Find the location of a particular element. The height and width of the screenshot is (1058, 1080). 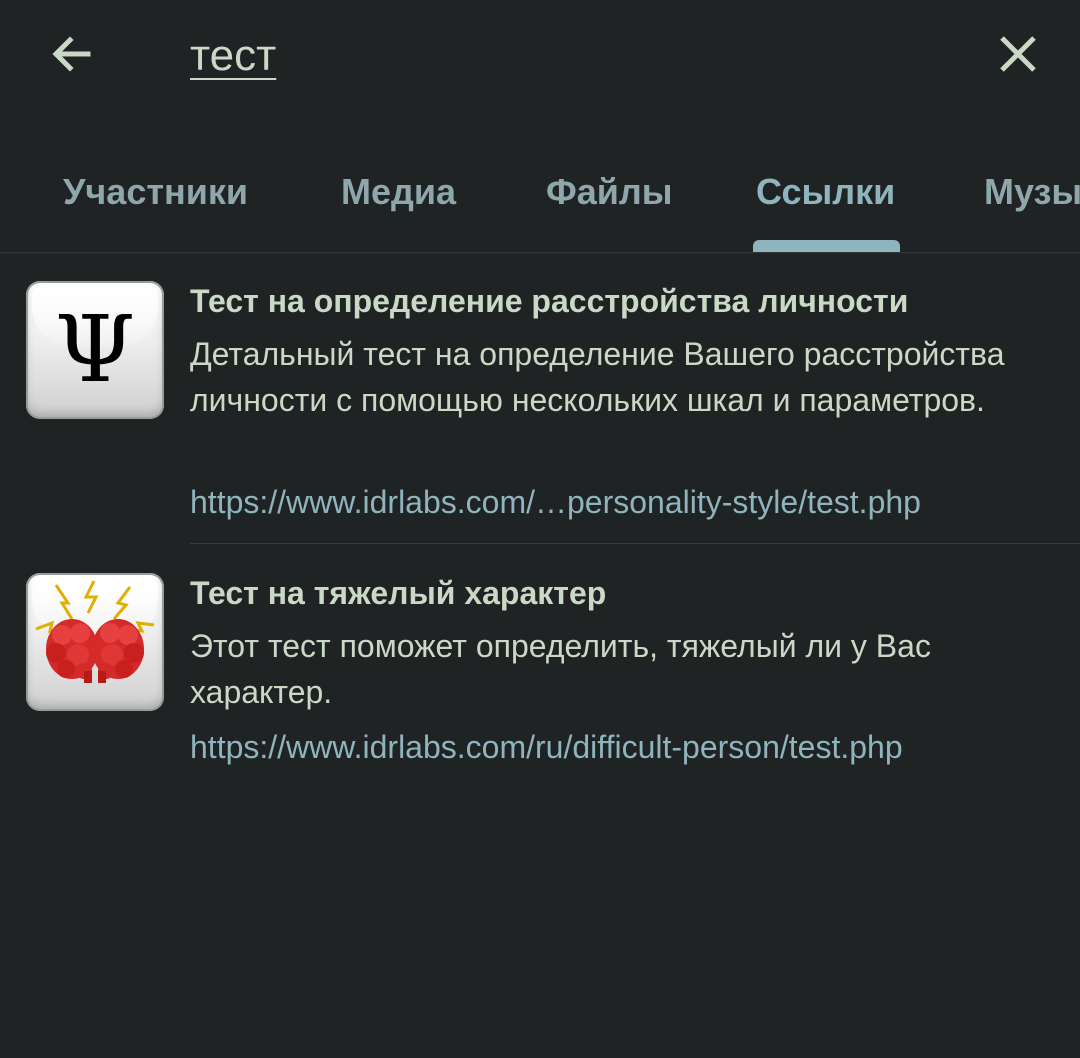

search-input: тест is located at coordinates (233, 56).